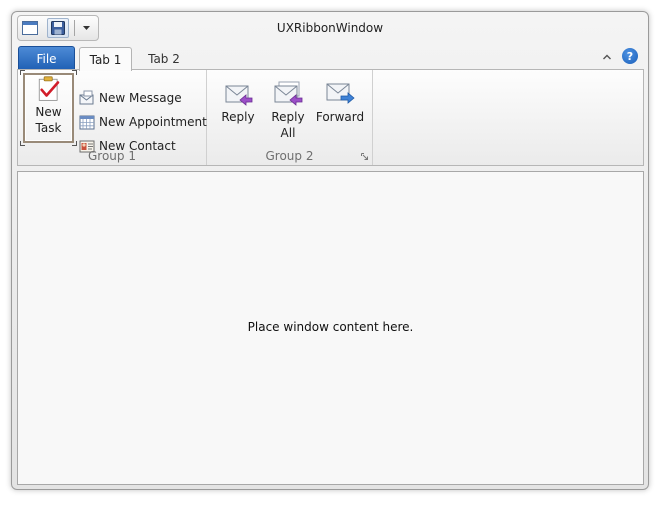 This screenshot has height=508, width=666. Describe the element at coordinates (46, 58) in the screenshot. I see `file-tab: File` at that location.